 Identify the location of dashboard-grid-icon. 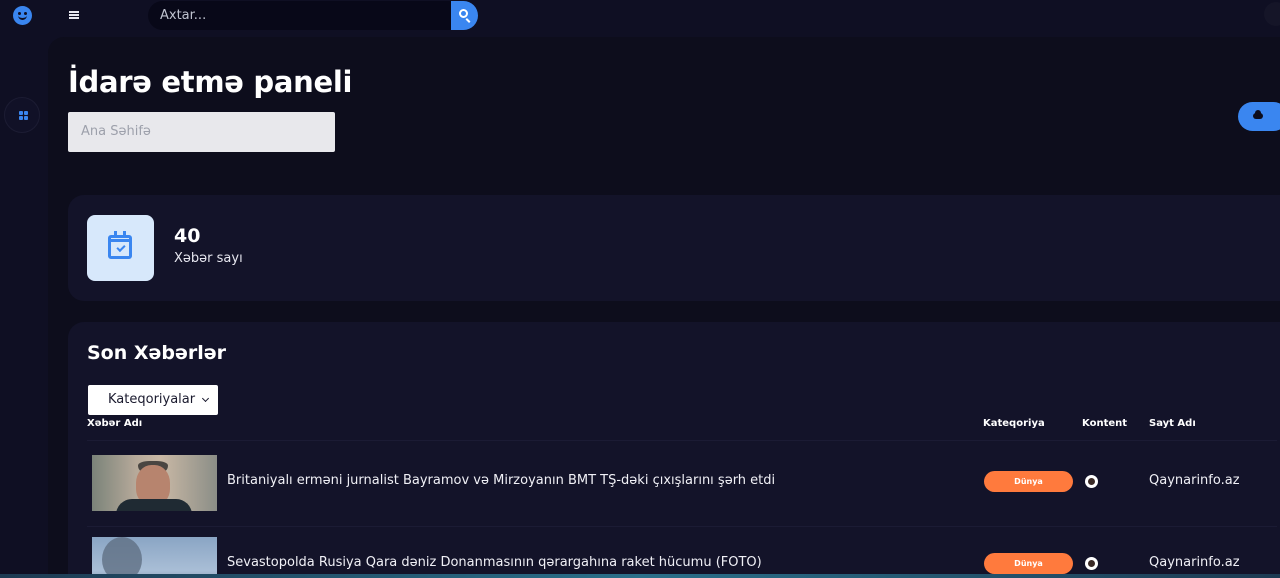
(23, 115).